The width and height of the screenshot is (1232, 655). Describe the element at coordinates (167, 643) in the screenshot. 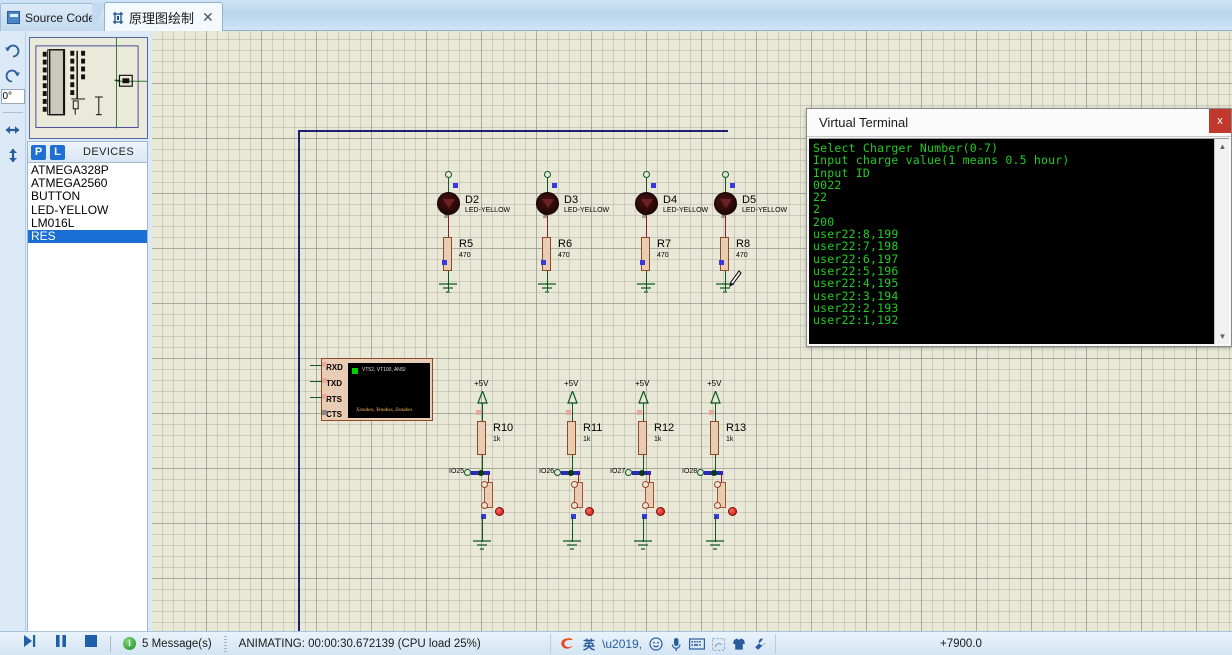

I see `message-status: i 5 Message(s)` at that location.